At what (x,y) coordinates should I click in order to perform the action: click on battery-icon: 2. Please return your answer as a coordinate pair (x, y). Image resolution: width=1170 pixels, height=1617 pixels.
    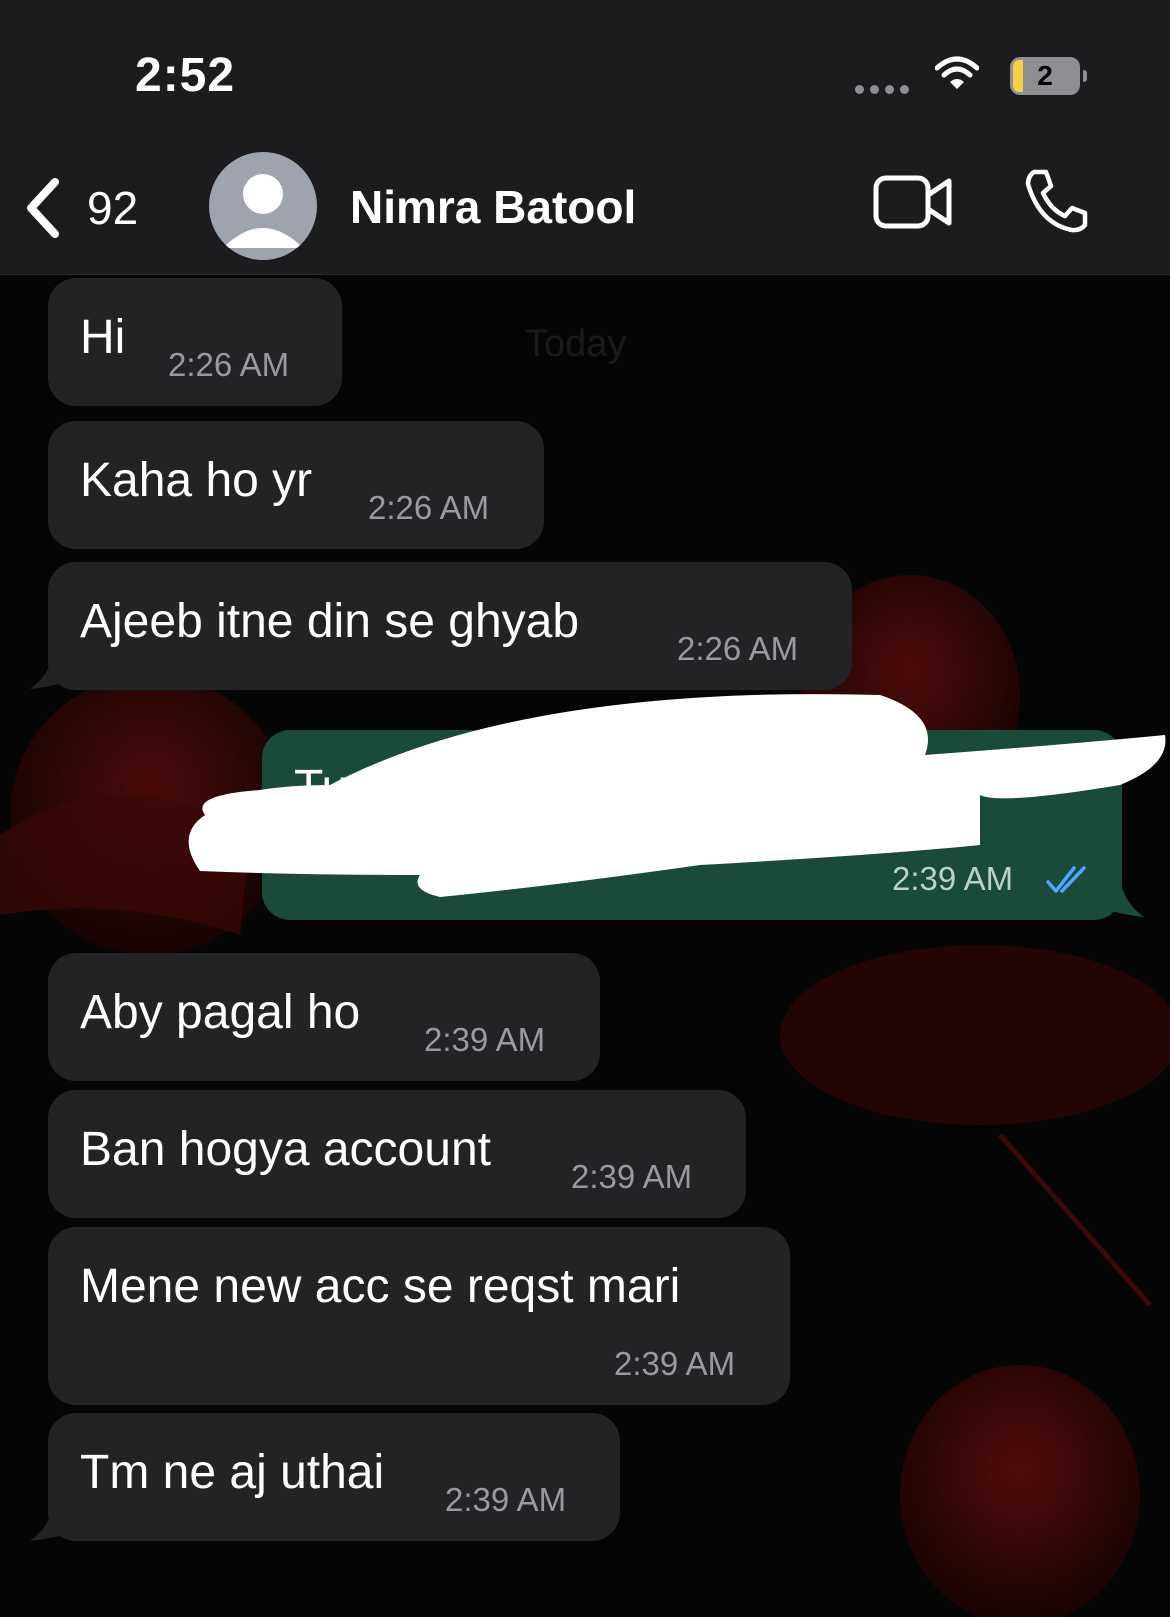
    Looking at the image, I should click on (1045, 76).